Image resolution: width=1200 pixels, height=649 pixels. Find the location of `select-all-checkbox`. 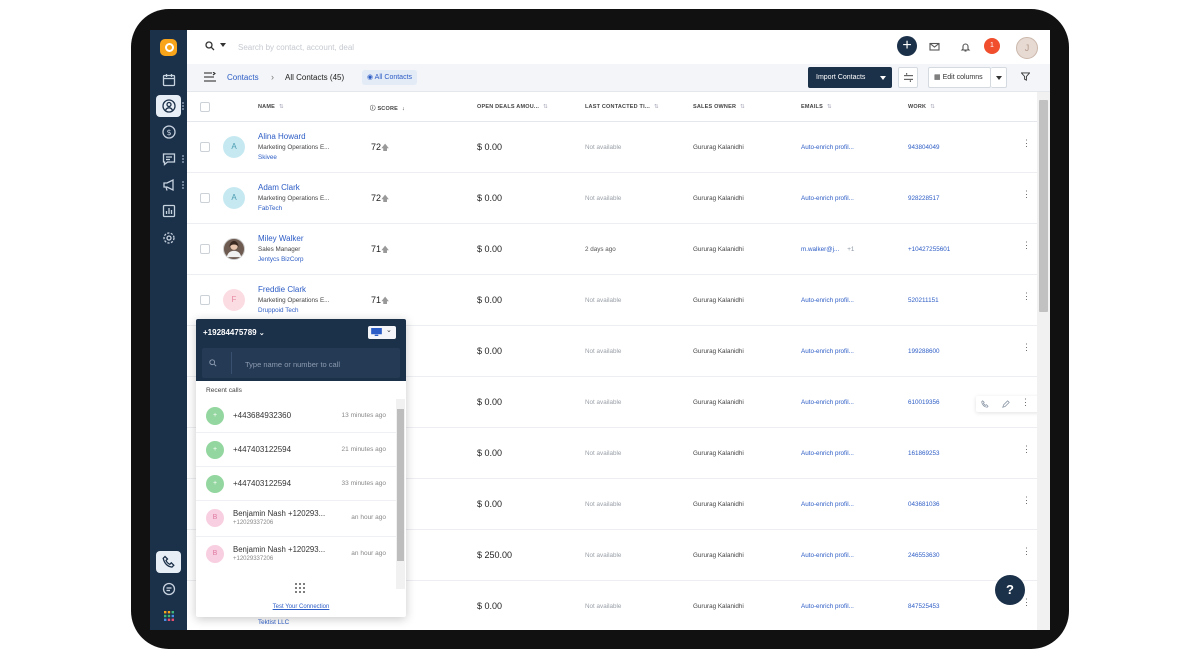

select-all-checkbox is located at coordinates (205, 107).